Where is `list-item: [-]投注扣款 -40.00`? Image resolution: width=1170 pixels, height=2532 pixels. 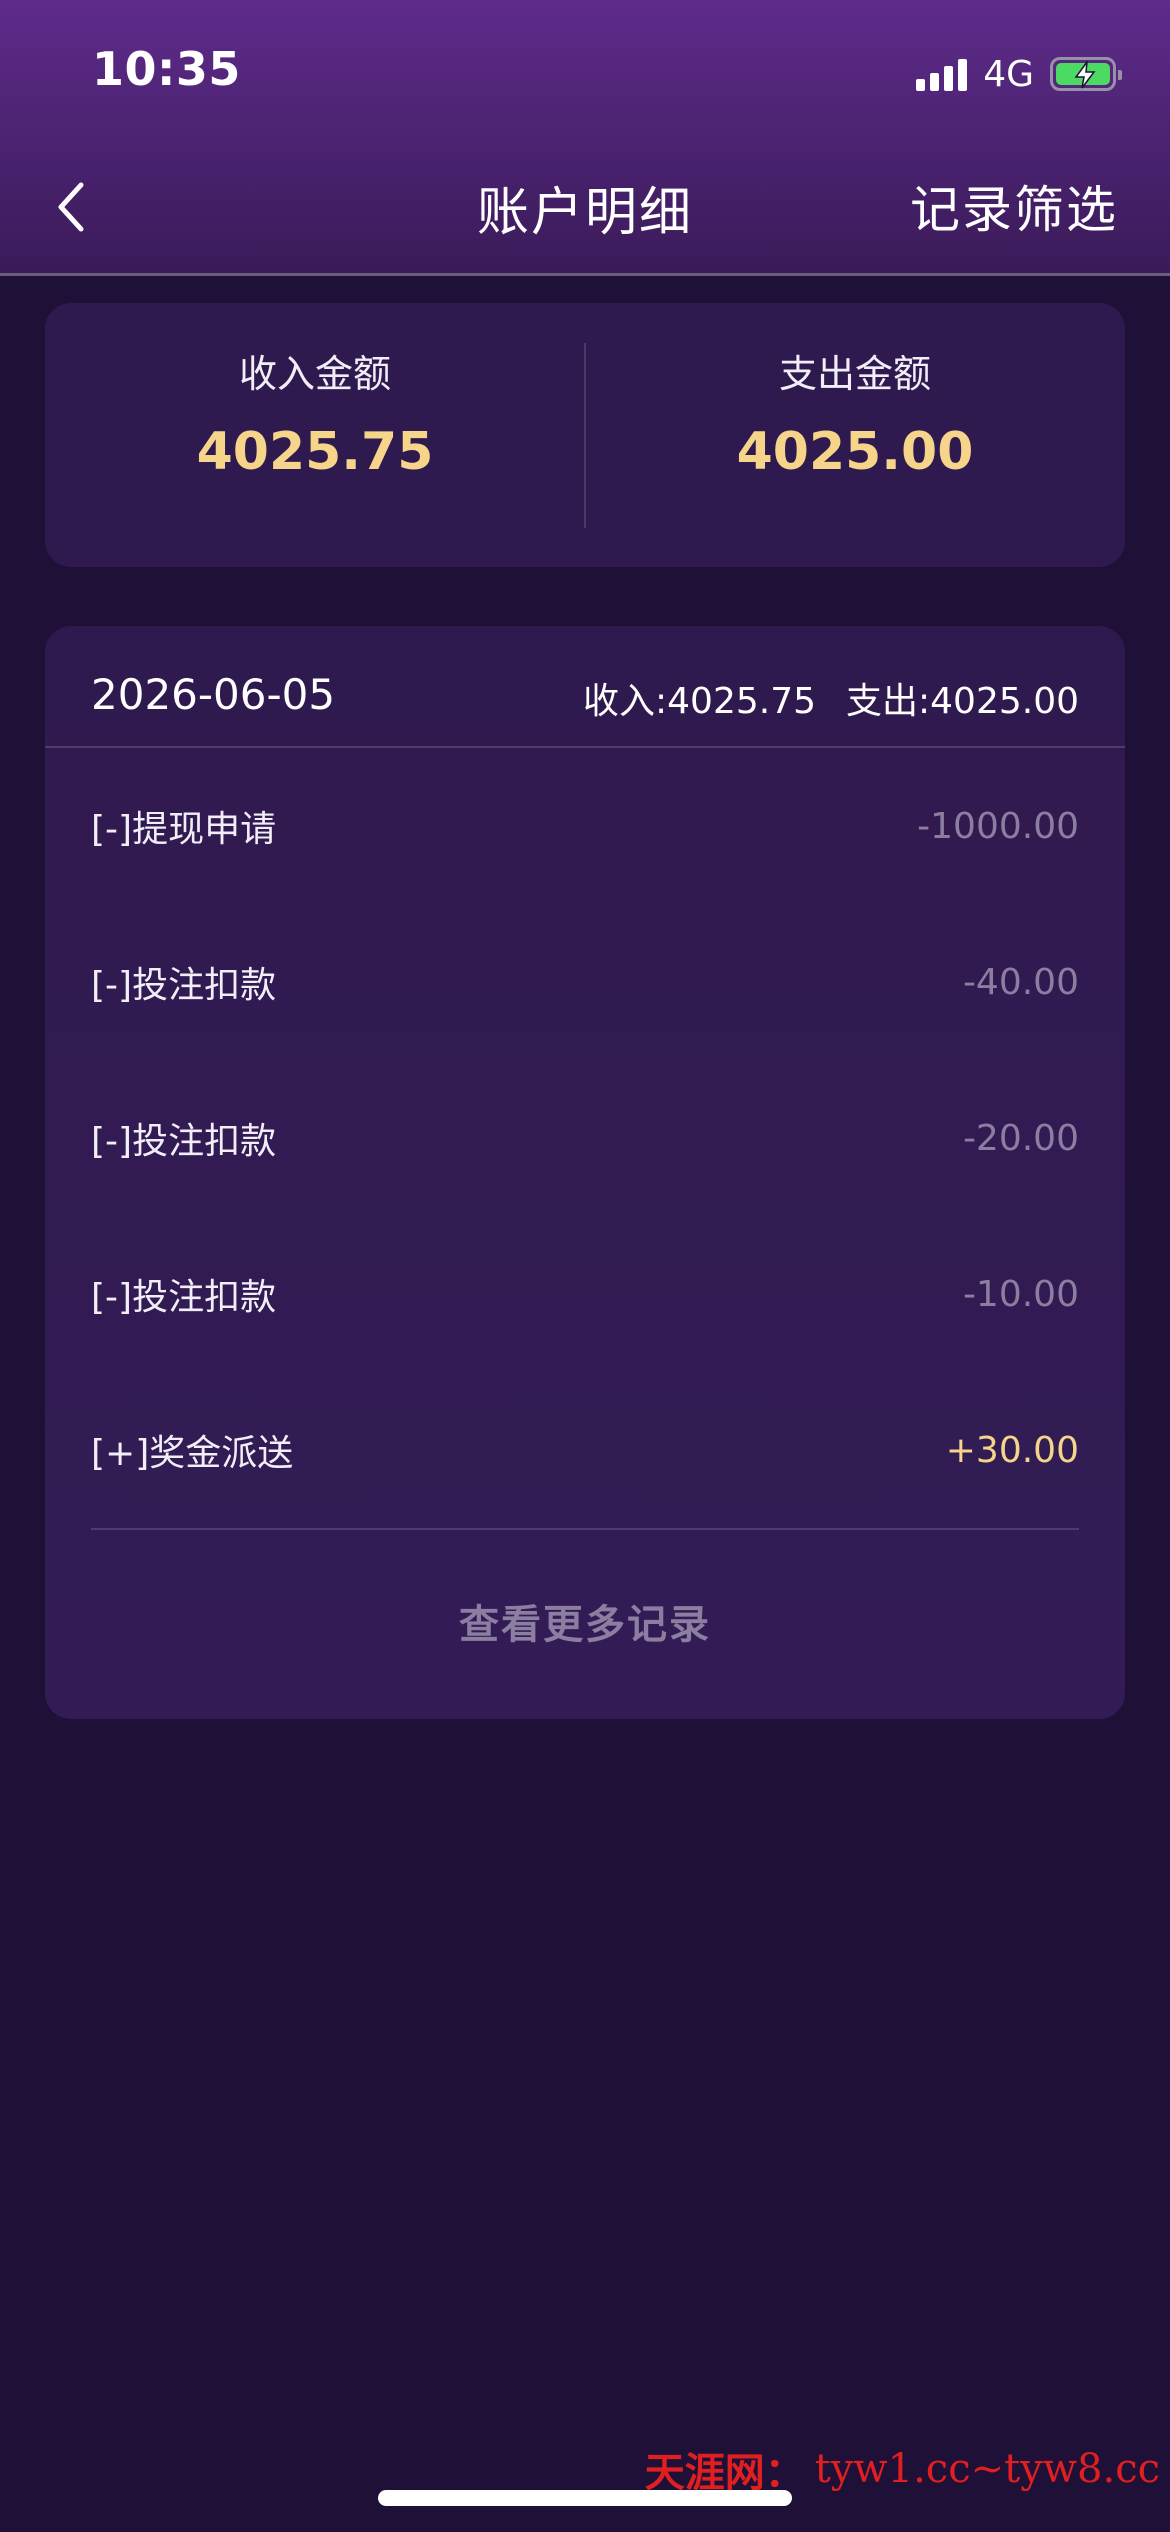
list-item: [-]投注扣款 -40.00 is located at coordinates (585, 982).